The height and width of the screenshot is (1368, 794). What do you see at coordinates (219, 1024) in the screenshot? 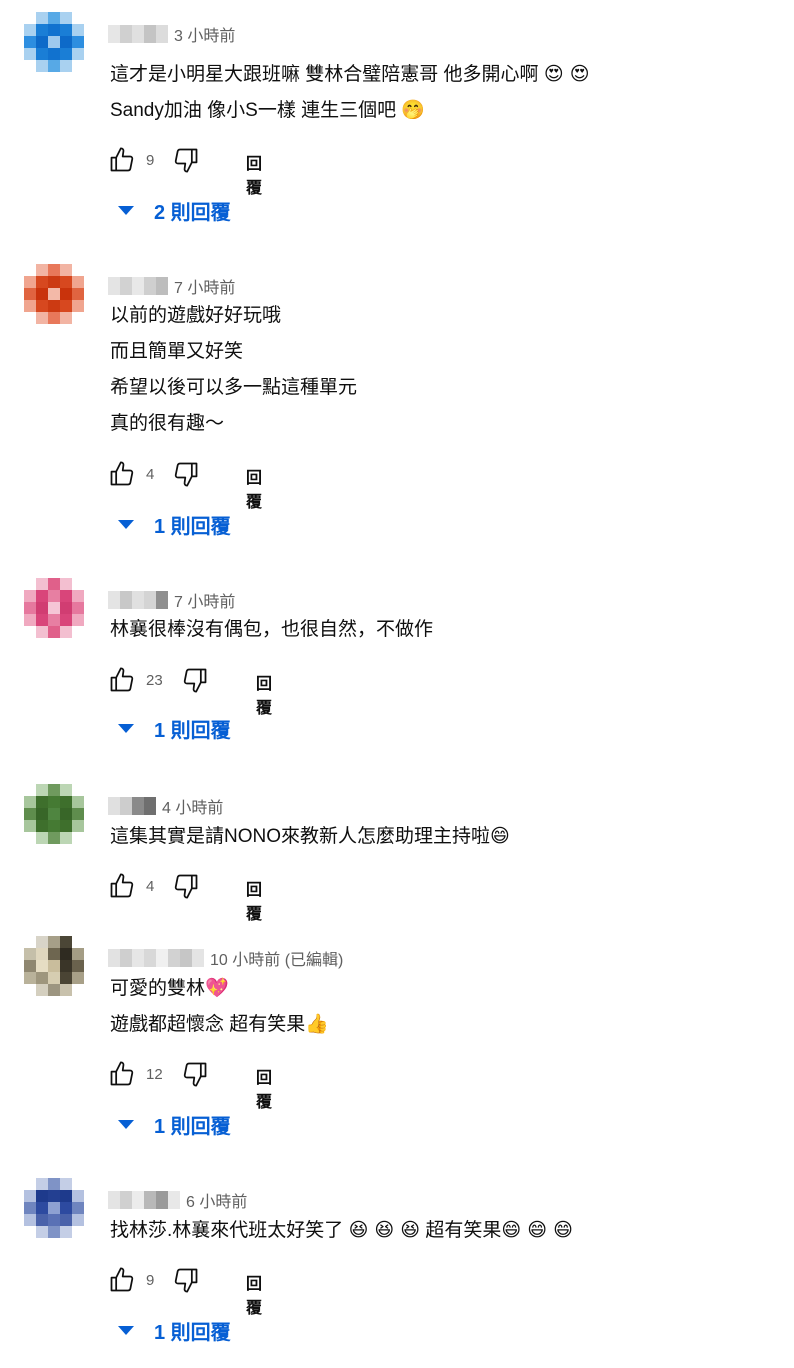
I see `comment-text-line: 遊戲都超懷念 超有笑果👍` at bounding box center [219, 1024].